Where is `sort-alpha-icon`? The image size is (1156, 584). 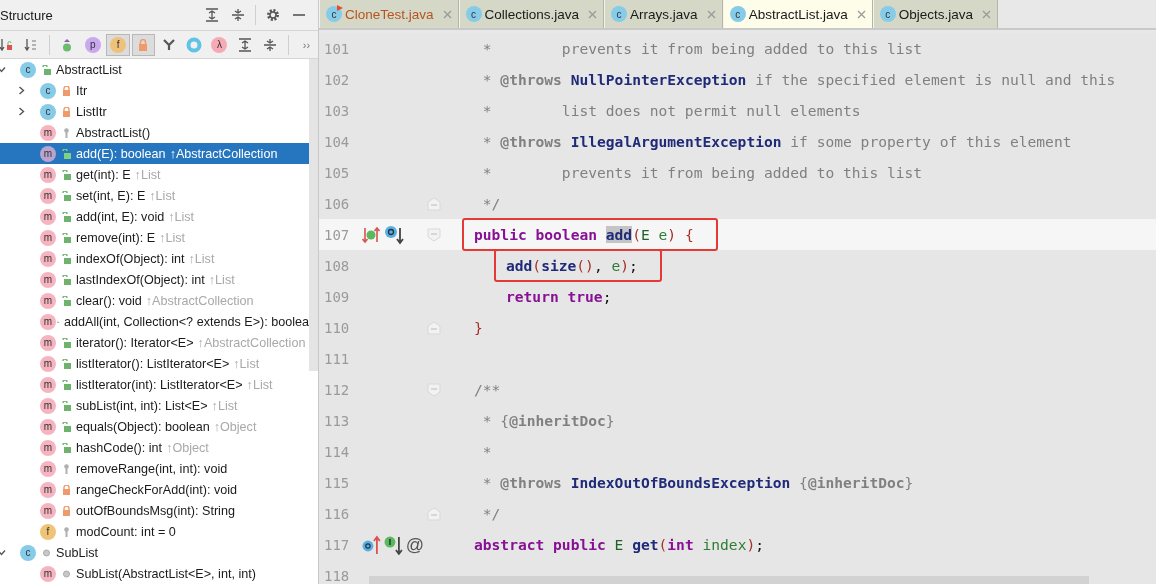
sort-alpha-icon is located at coordinates (31, 44).